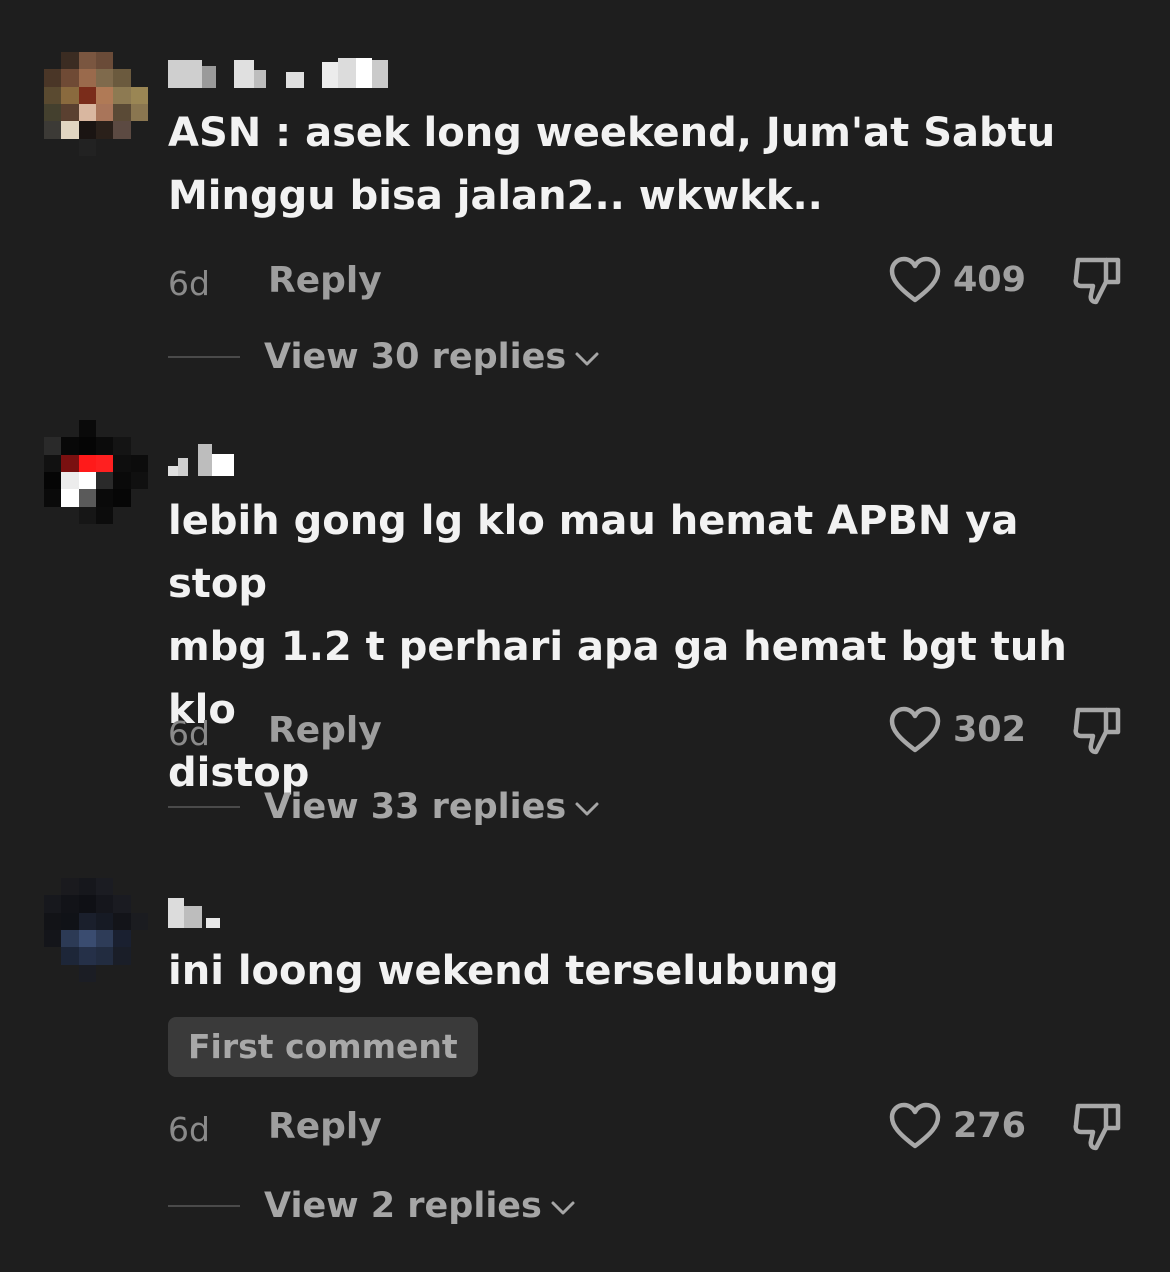  What do you see at coordinates (646, 282) in the screenshot?
I see `comment-actions: 6d Reply 409` at bounding box center [646, 282].